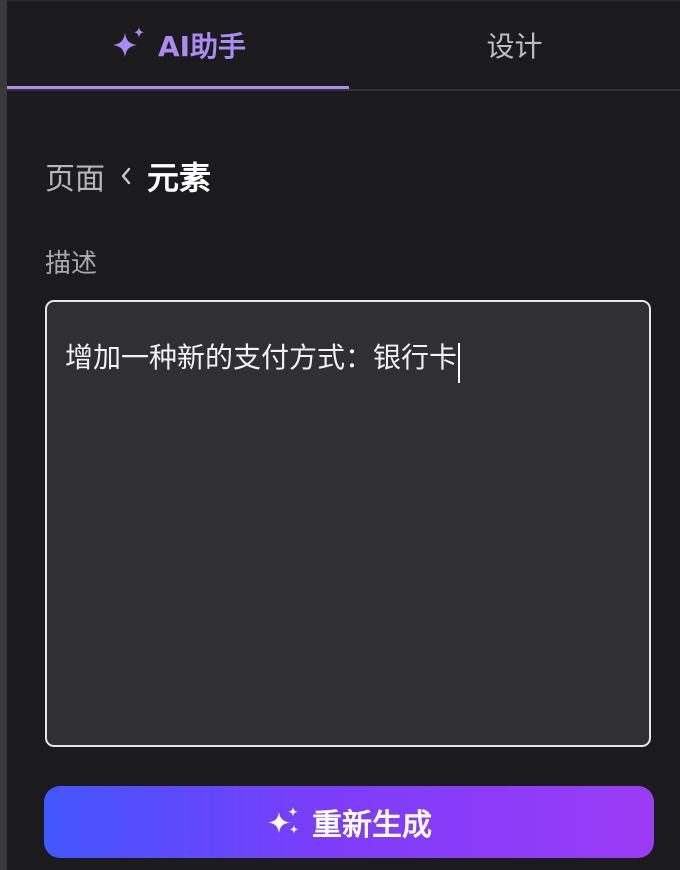 The image size is (680, 870). I want to click on regenerate-button: 重新生成, so click(349, 822).